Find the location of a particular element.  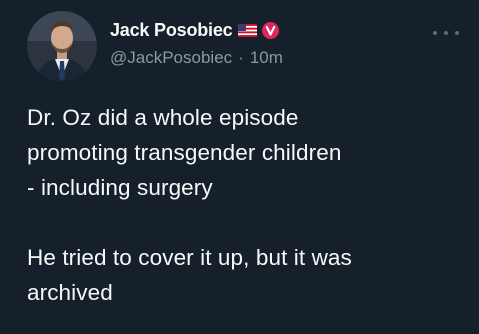

verified-badge-icon is located at coordinates (271, 30).